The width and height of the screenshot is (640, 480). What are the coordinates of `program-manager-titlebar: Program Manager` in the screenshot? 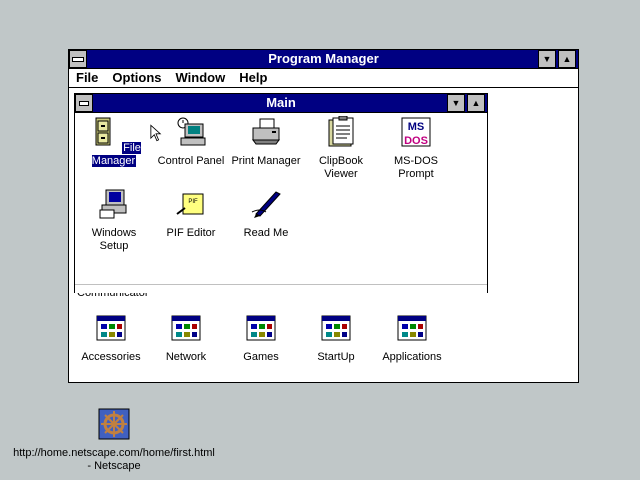 It's located at (323, 59).